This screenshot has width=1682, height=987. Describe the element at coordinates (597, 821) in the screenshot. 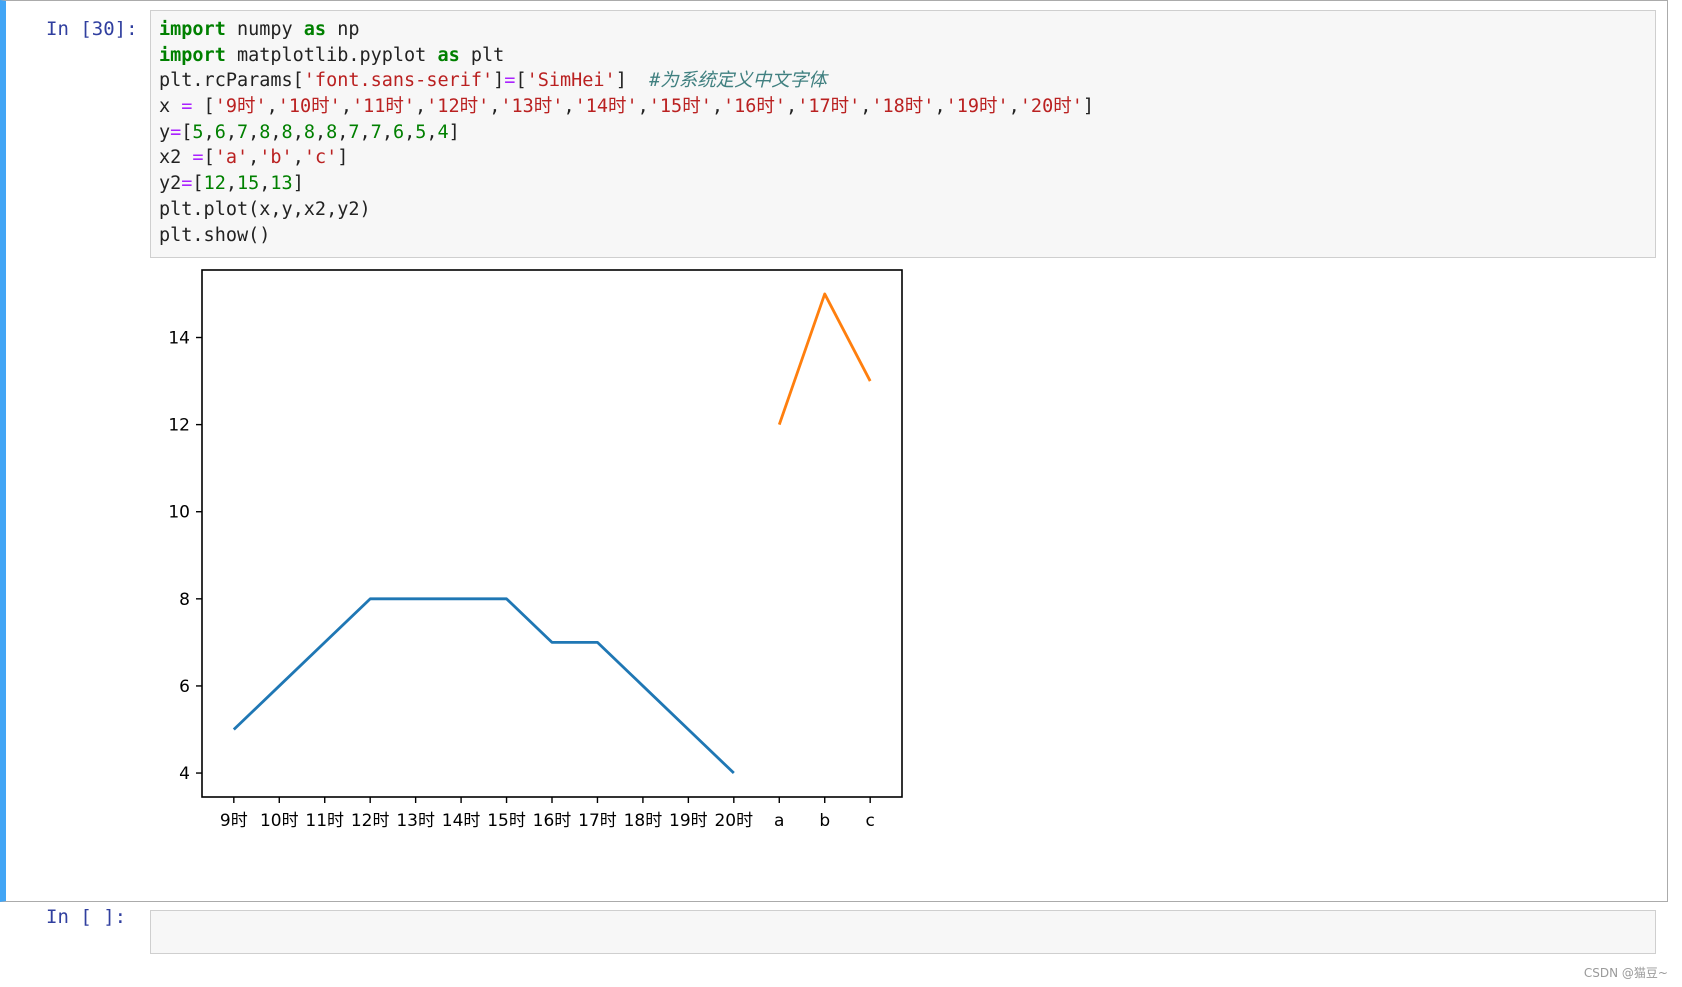

I see `x-tick-label: 17时` at that location.